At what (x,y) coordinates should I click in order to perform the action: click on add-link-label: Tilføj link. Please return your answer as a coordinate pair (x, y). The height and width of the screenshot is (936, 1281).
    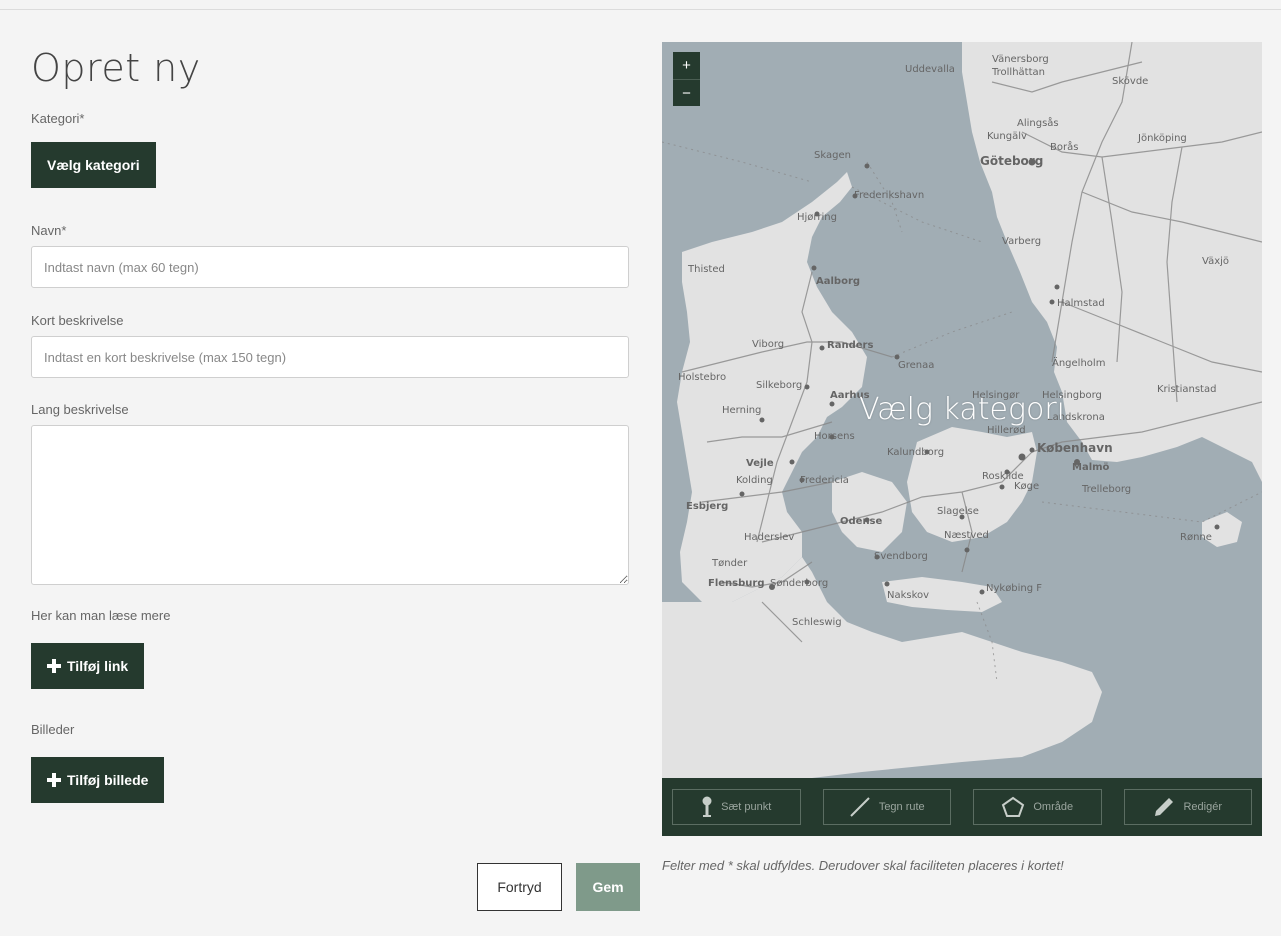
    Looking at the image, I should click on (98, 666).